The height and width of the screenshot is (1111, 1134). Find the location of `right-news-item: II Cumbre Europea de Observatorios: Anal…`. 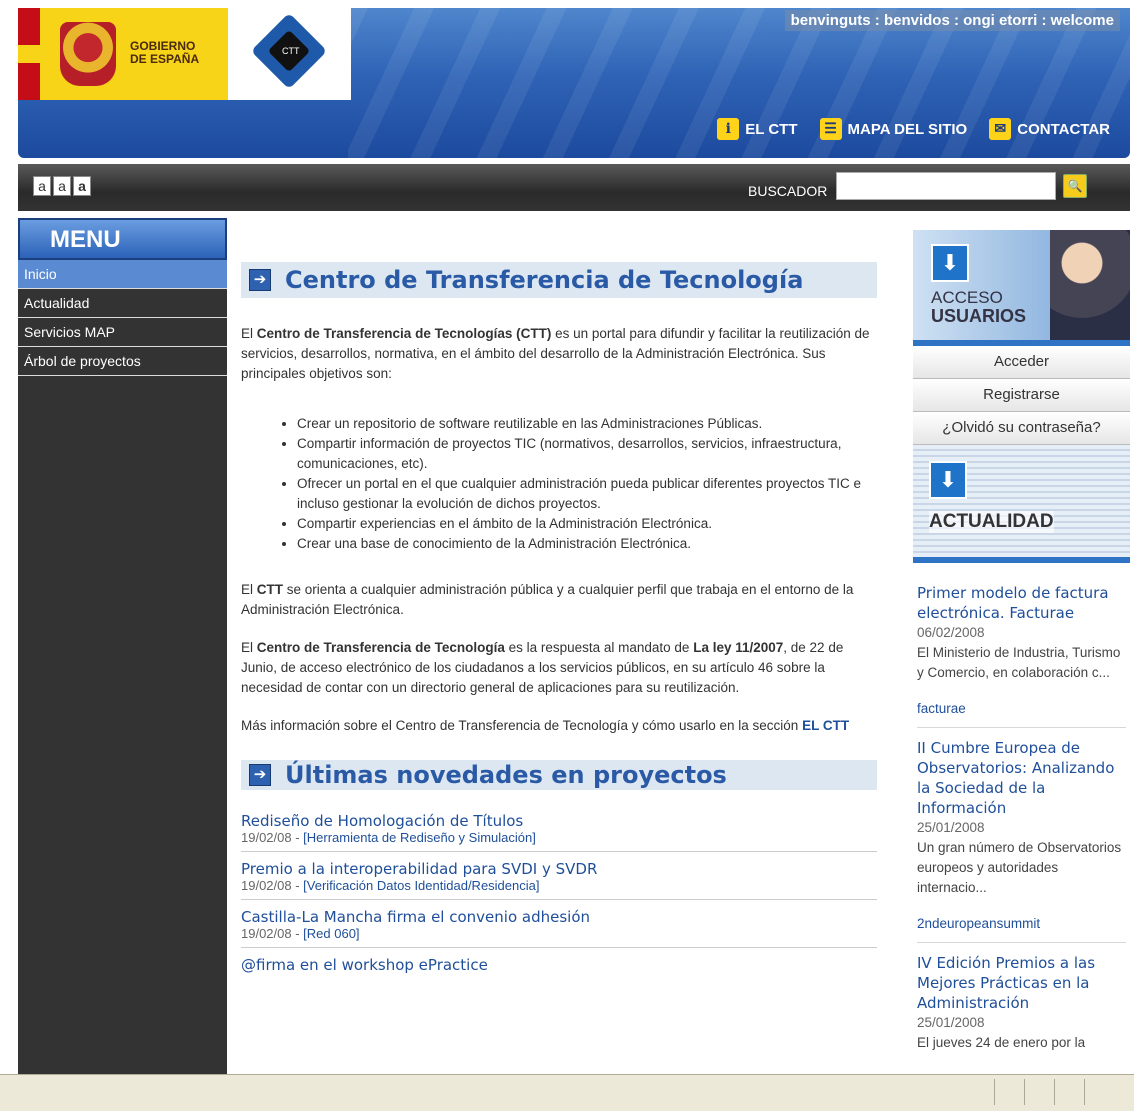

right-news-item: II Cumbre Europea de Observatorios: Anal… is located at coordinates (1021, 840).